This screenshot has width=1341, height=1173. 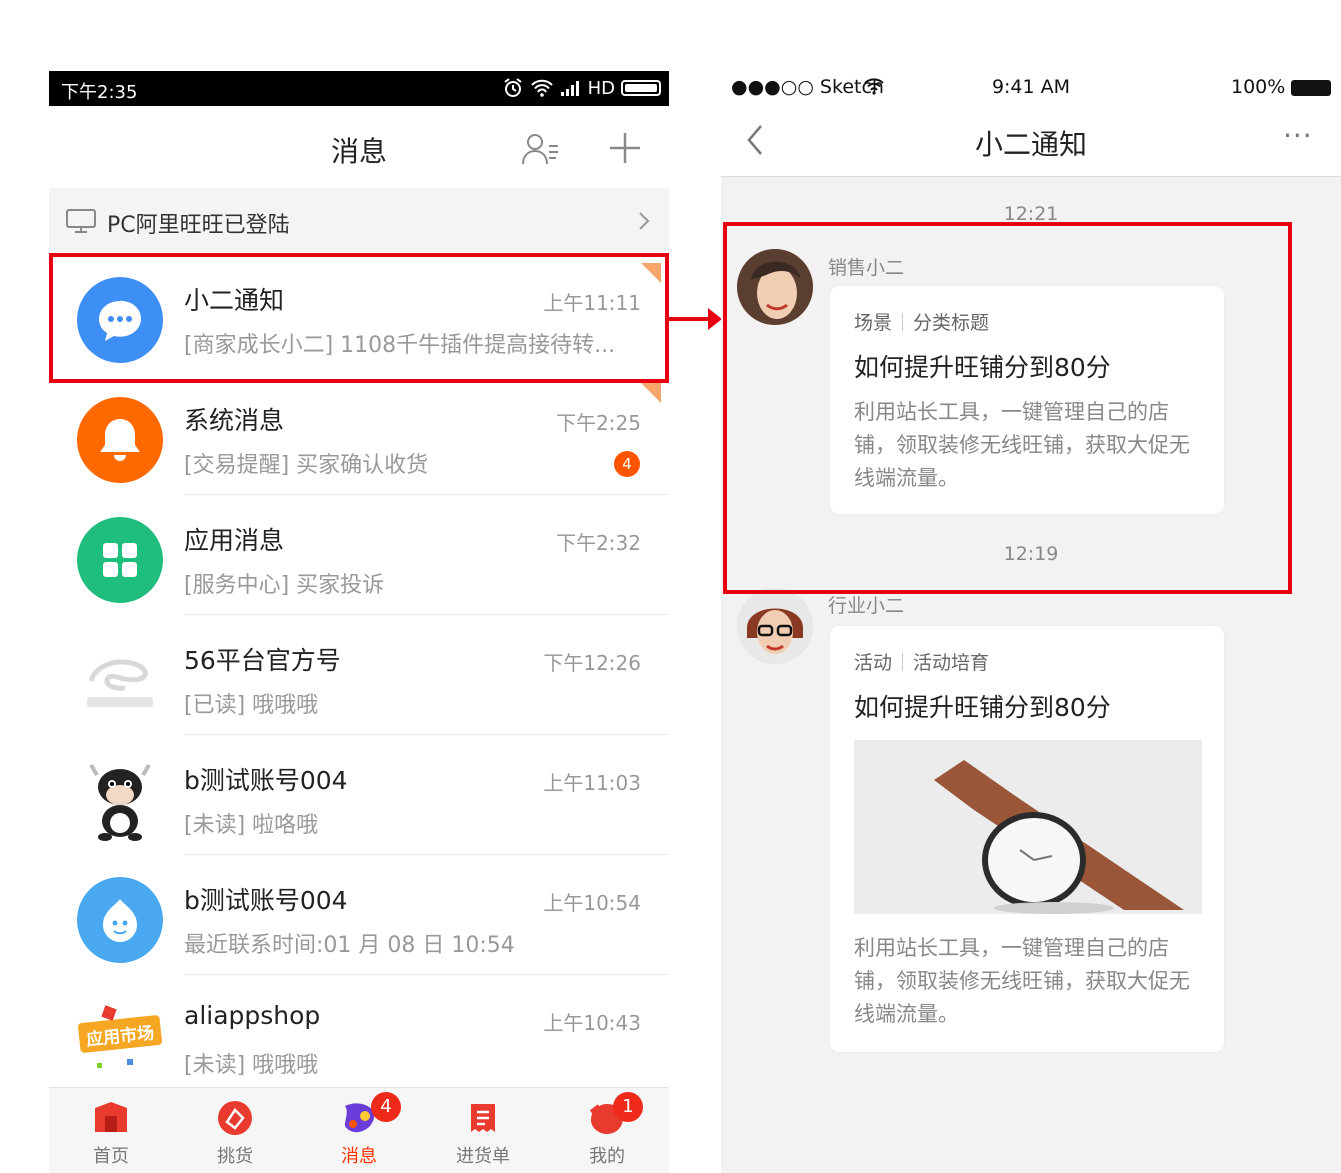 What do you see at coordinates (235, 1156) in the screenshot?
I see `tab-label: 挑货` at bounding box center [235, 1156].